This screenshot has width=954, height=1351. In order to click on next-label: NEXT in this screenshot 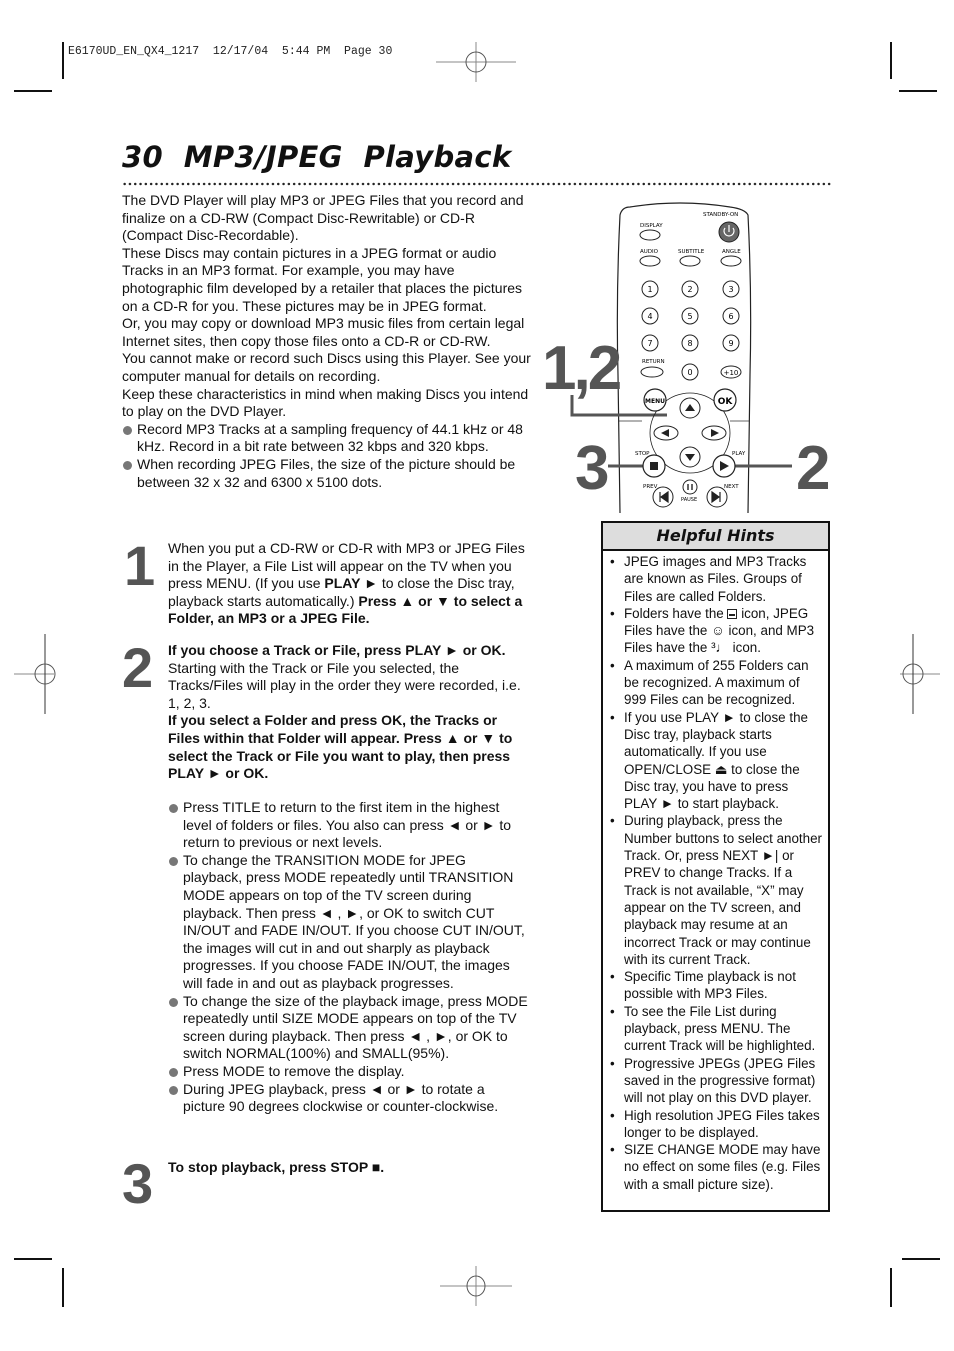, I will do `click(731, 487)`.